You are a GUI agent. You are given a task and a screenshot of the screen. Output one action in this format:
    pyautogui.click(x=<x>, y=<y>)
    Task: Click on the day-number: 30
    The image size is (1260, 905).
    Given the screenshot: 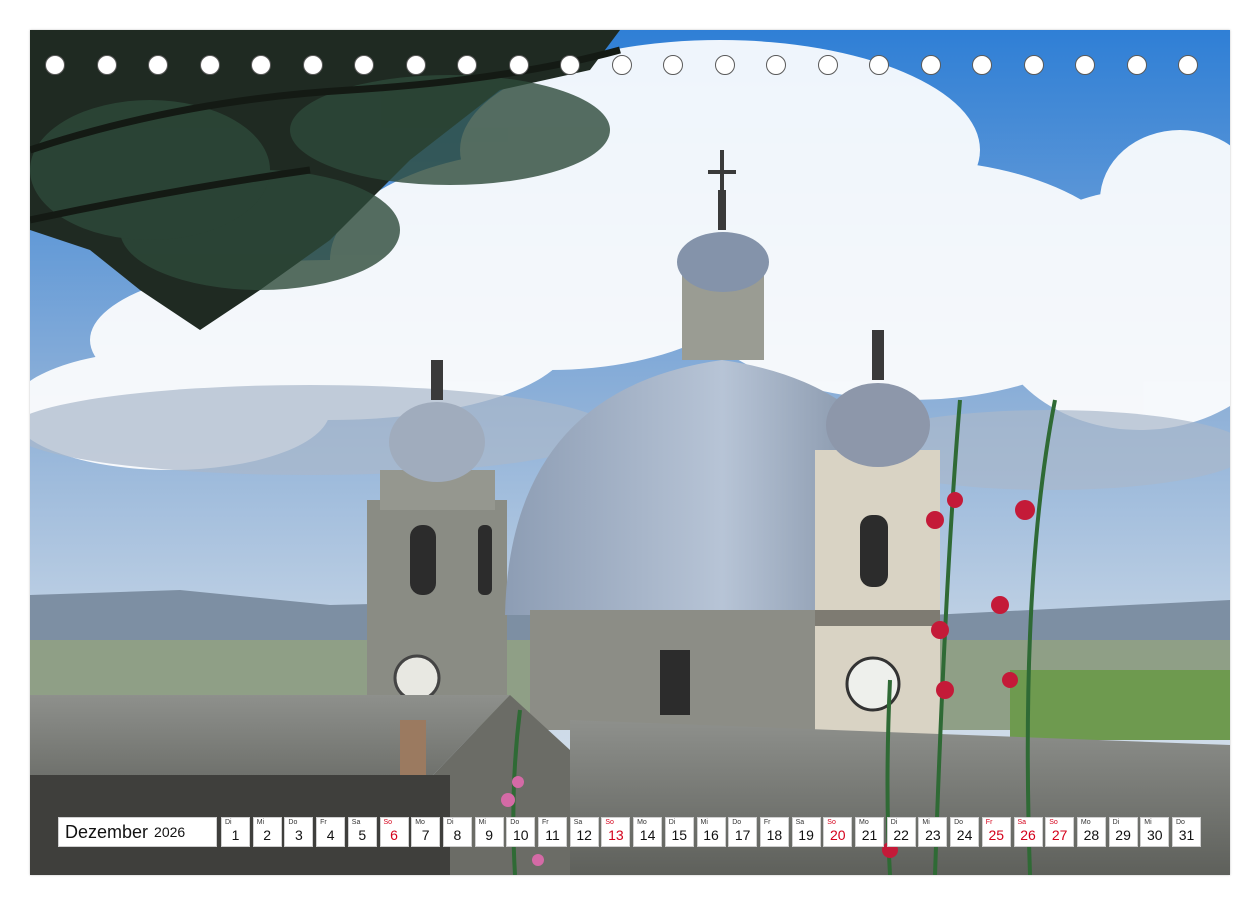 What is the action you would take?
    pyautogui.click(x=1155, y=835)
    